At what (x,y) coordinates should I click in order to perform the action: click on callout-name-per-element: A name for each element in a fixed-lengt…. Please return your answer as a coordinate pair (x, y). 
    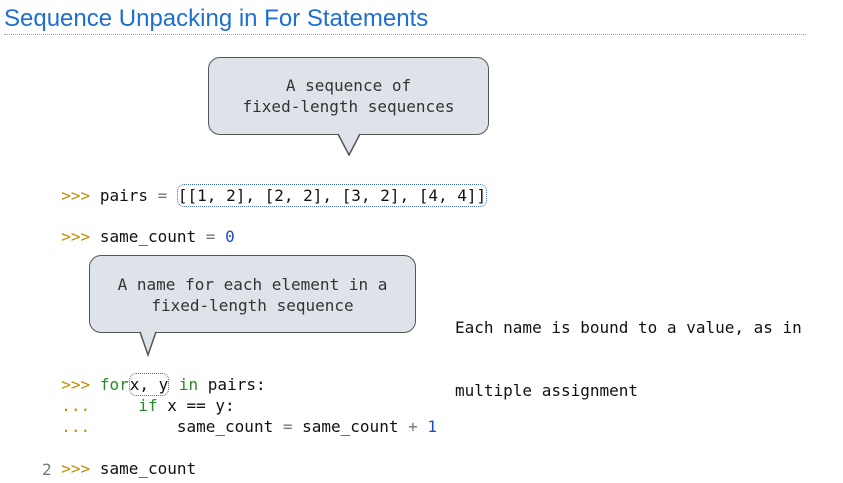
    Looking at the image, I should click on (252, 294).